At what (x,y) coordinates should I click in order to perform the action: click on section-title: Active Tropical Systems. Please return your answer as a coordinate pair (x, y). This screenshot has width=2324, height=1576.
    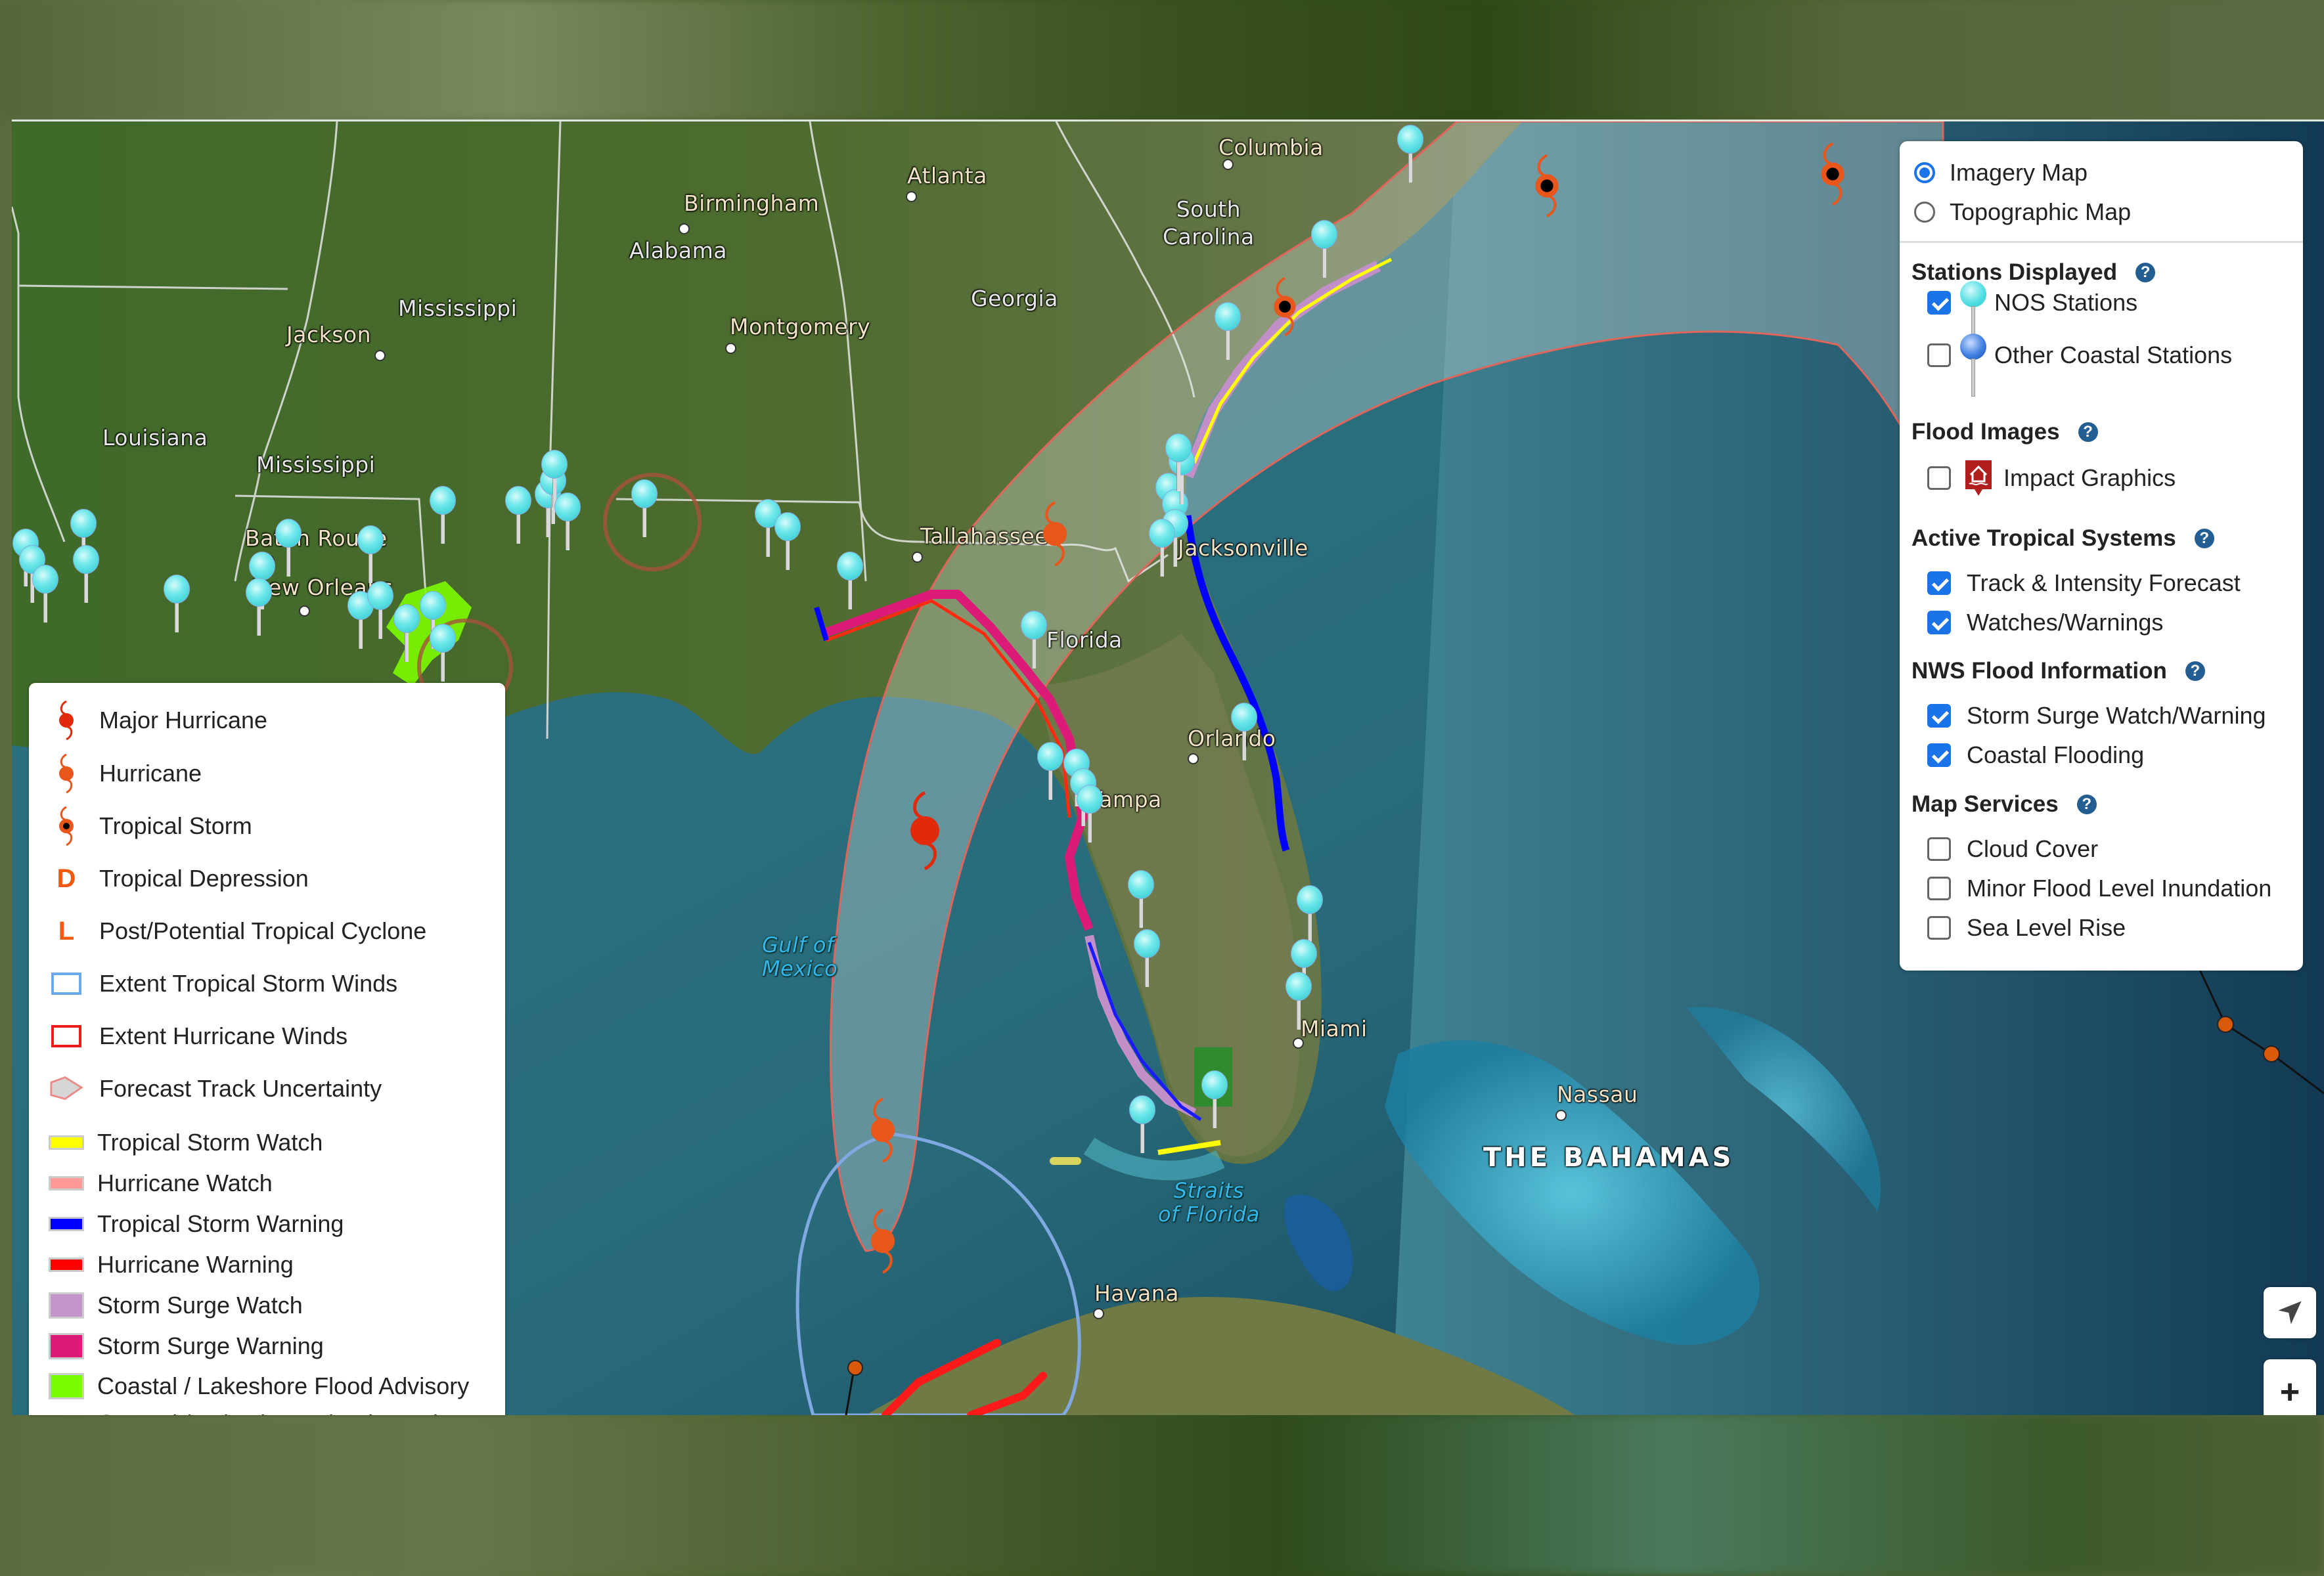
    Looking at the image, I should click on (2043, 538).